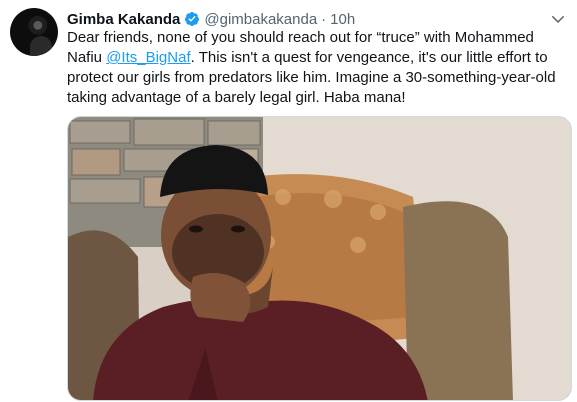 This screenshot has width=577, height=402. I want to click on mention-link: @Its_BigNaf, so click(148, 57).